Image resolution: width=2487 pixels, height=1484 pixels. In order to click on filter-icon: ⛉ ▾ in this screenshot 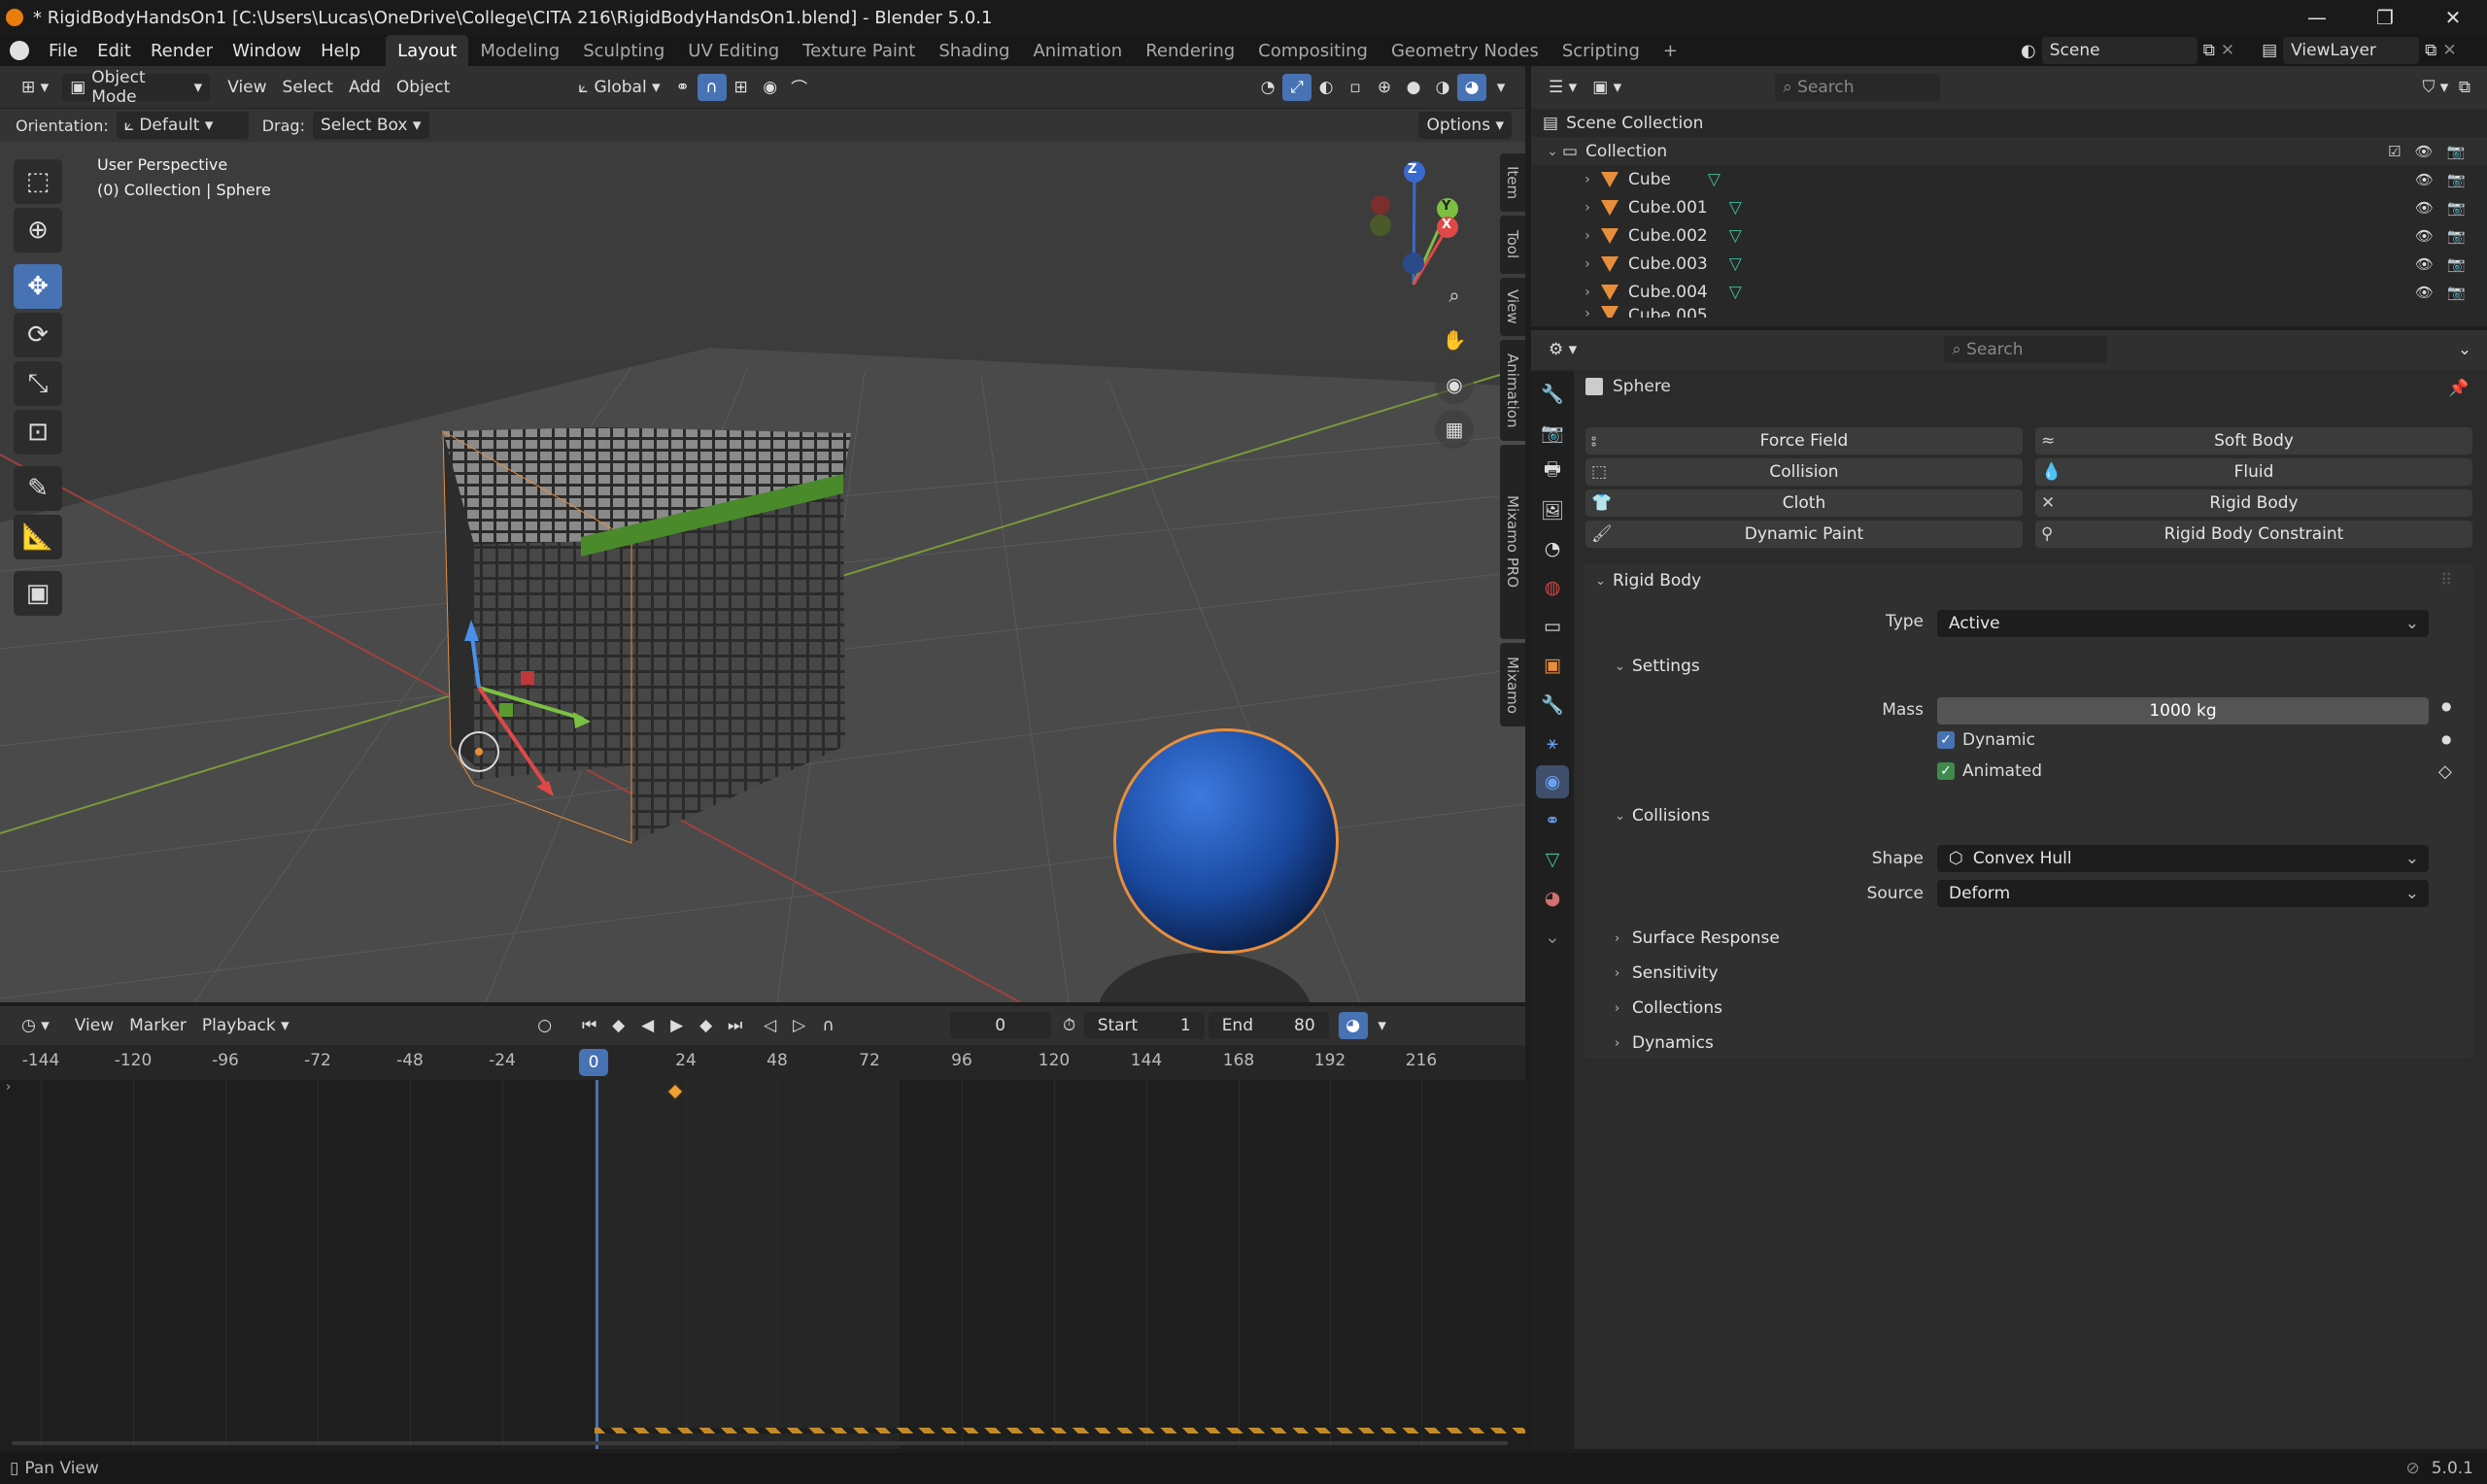, I will do `click(2435, 88)`.